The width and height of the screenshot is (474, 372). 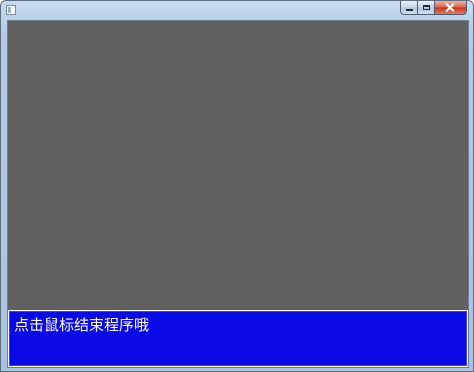 I want to click on minimize-button, so click(x=409, y=8).